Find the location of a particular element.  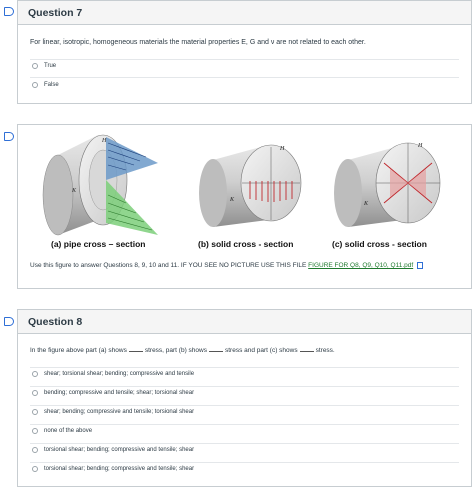

label-pipe-cross-section: (a) pipe cross – section is located at coordinates (98, 244).